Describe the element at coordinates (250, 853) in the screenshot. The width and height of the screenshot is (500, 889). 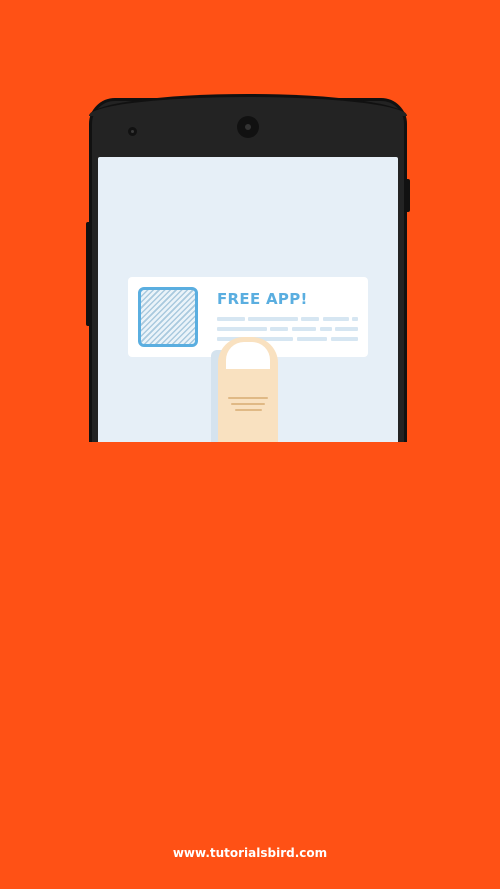
I see `footer-website-link: www.tutorialsbird.com` at that location.